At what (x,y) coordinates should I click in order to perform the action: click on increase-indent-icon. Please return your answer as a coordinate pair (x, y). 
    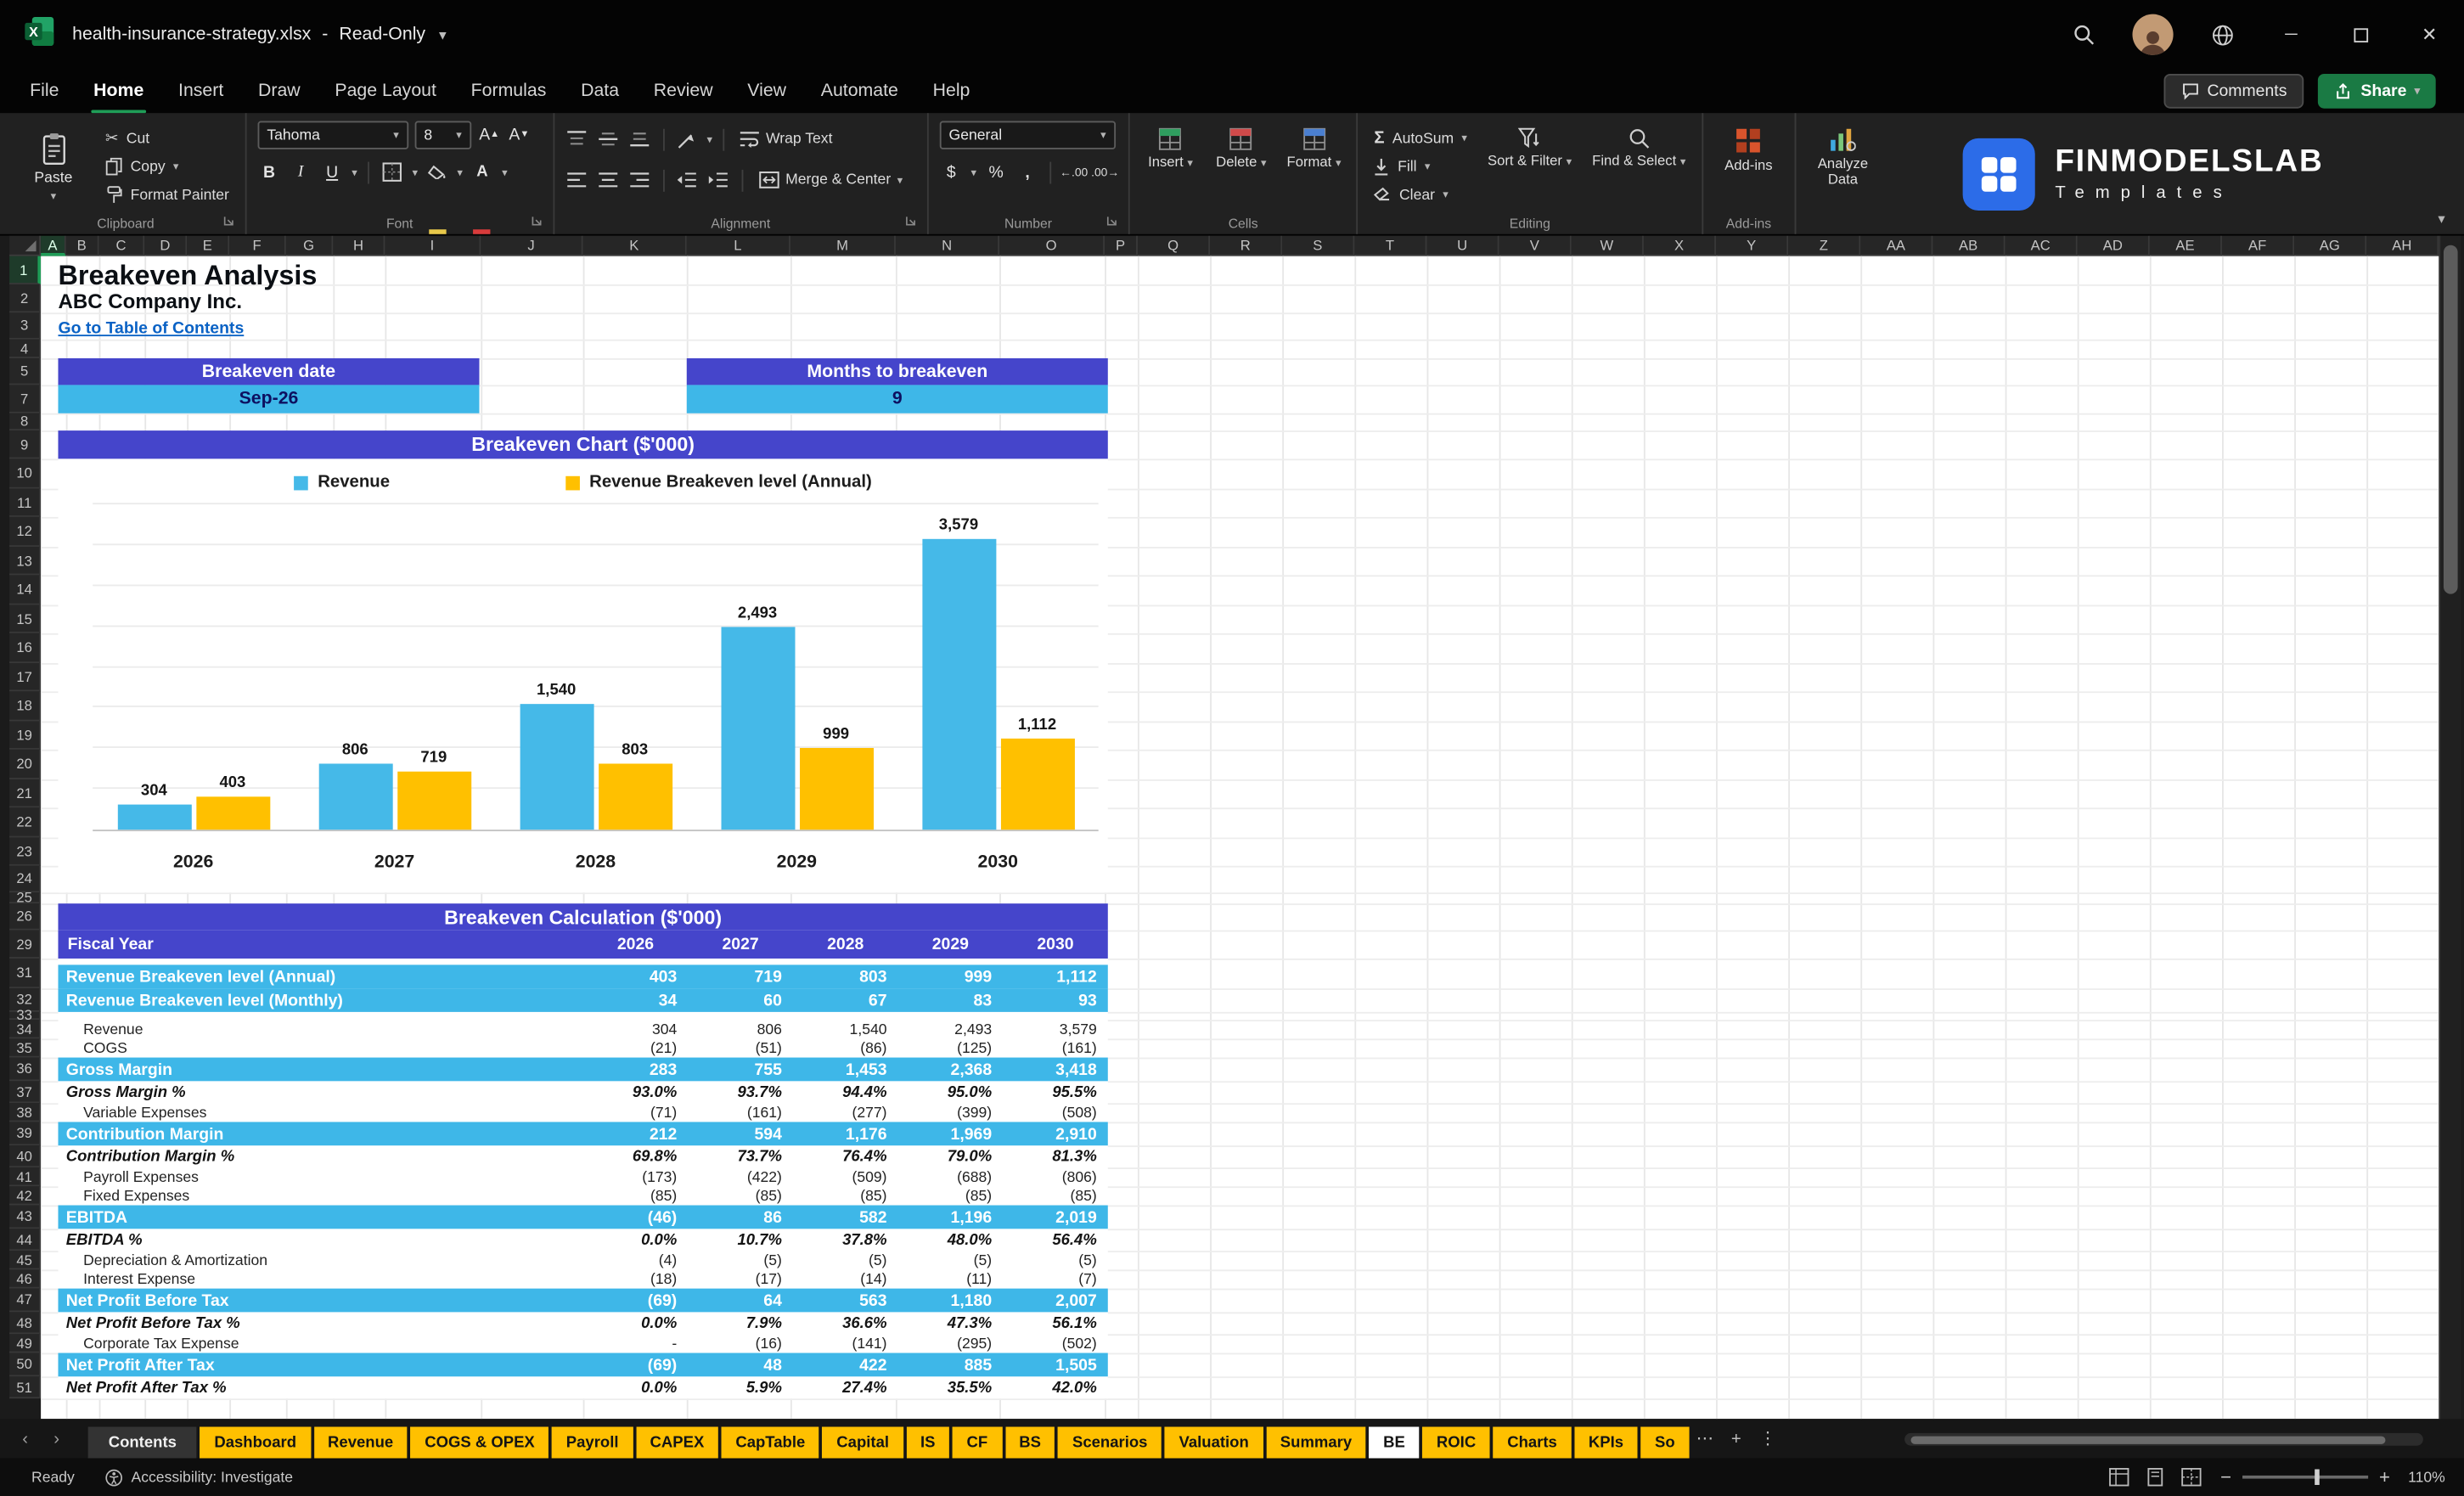
    Looking at the image, I should click on (719, 180).